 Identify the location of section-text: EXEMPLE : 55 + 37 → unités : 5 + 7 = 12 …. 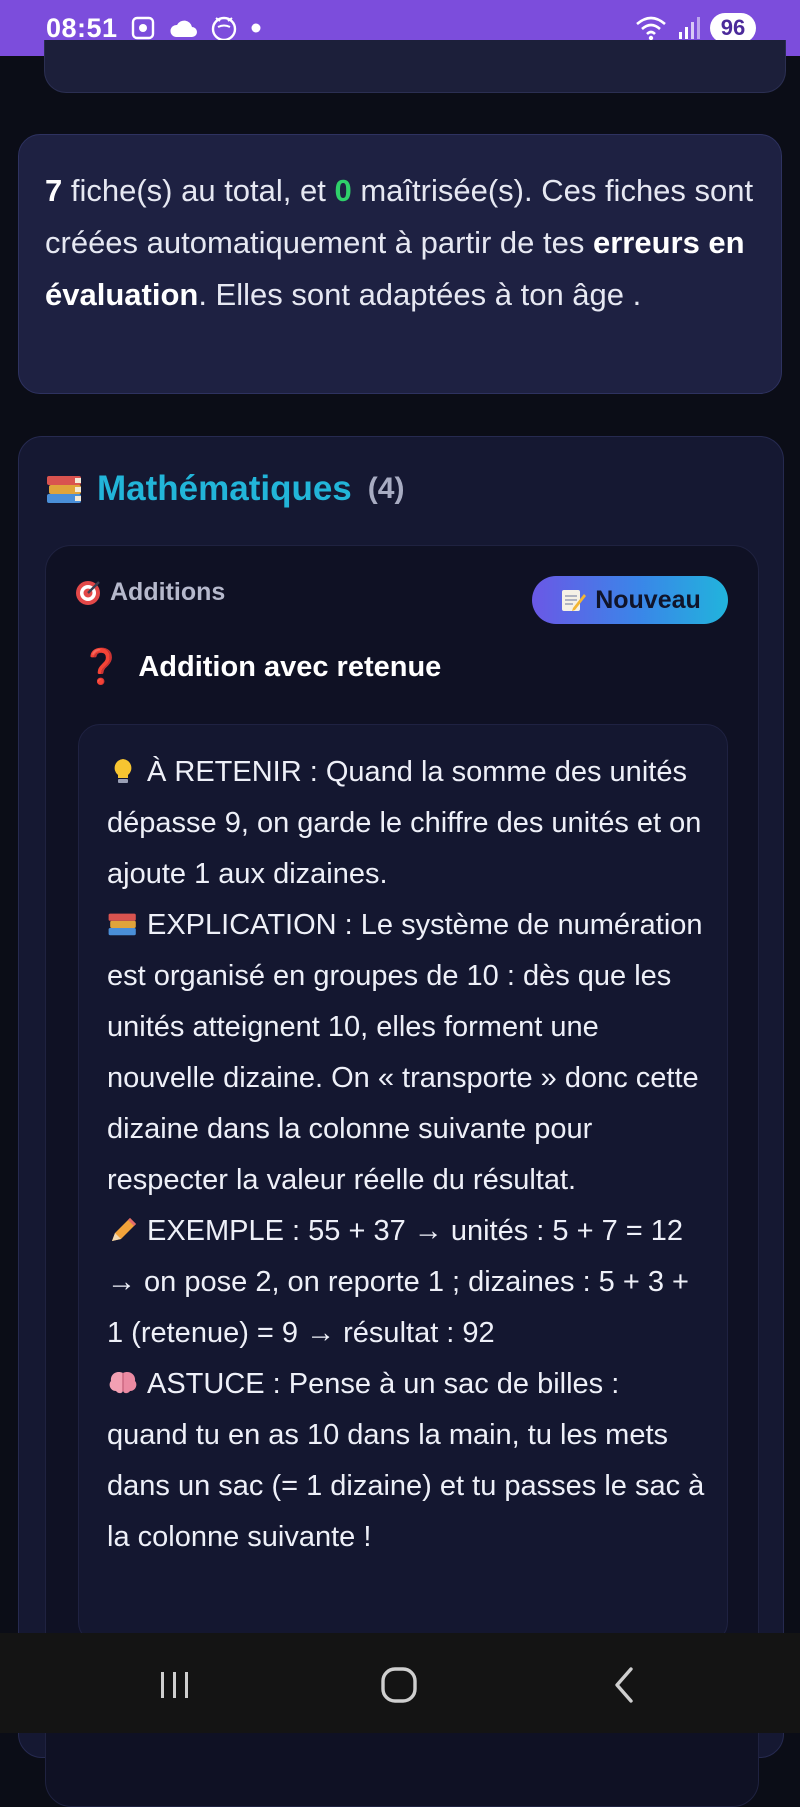
(398, 1282).